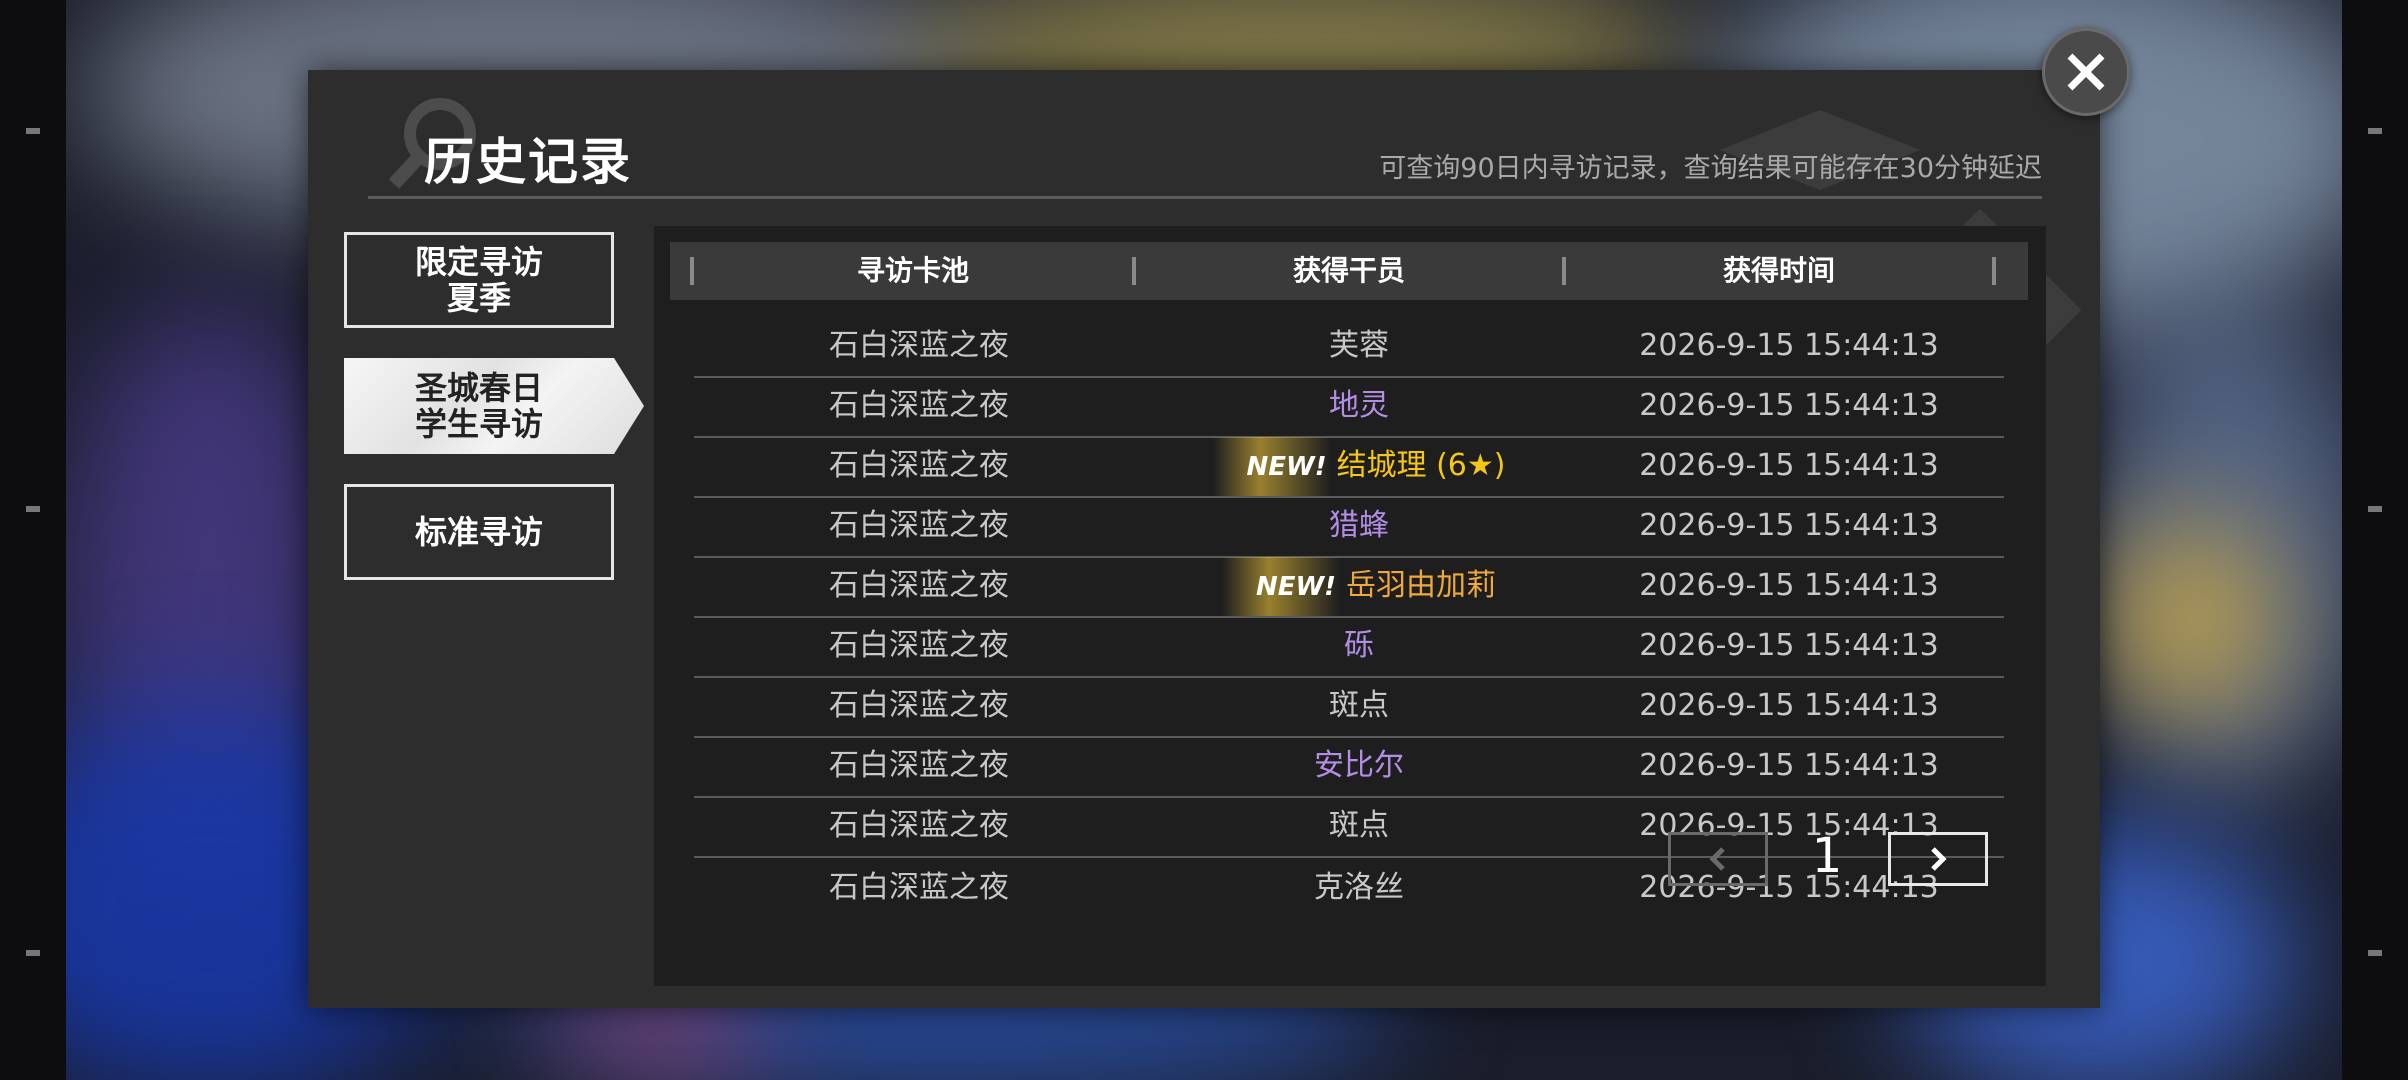 The width and height of the screenshot is (2408, 1080). I want to click on header-operator: 获得干员, so click(1348, 270).